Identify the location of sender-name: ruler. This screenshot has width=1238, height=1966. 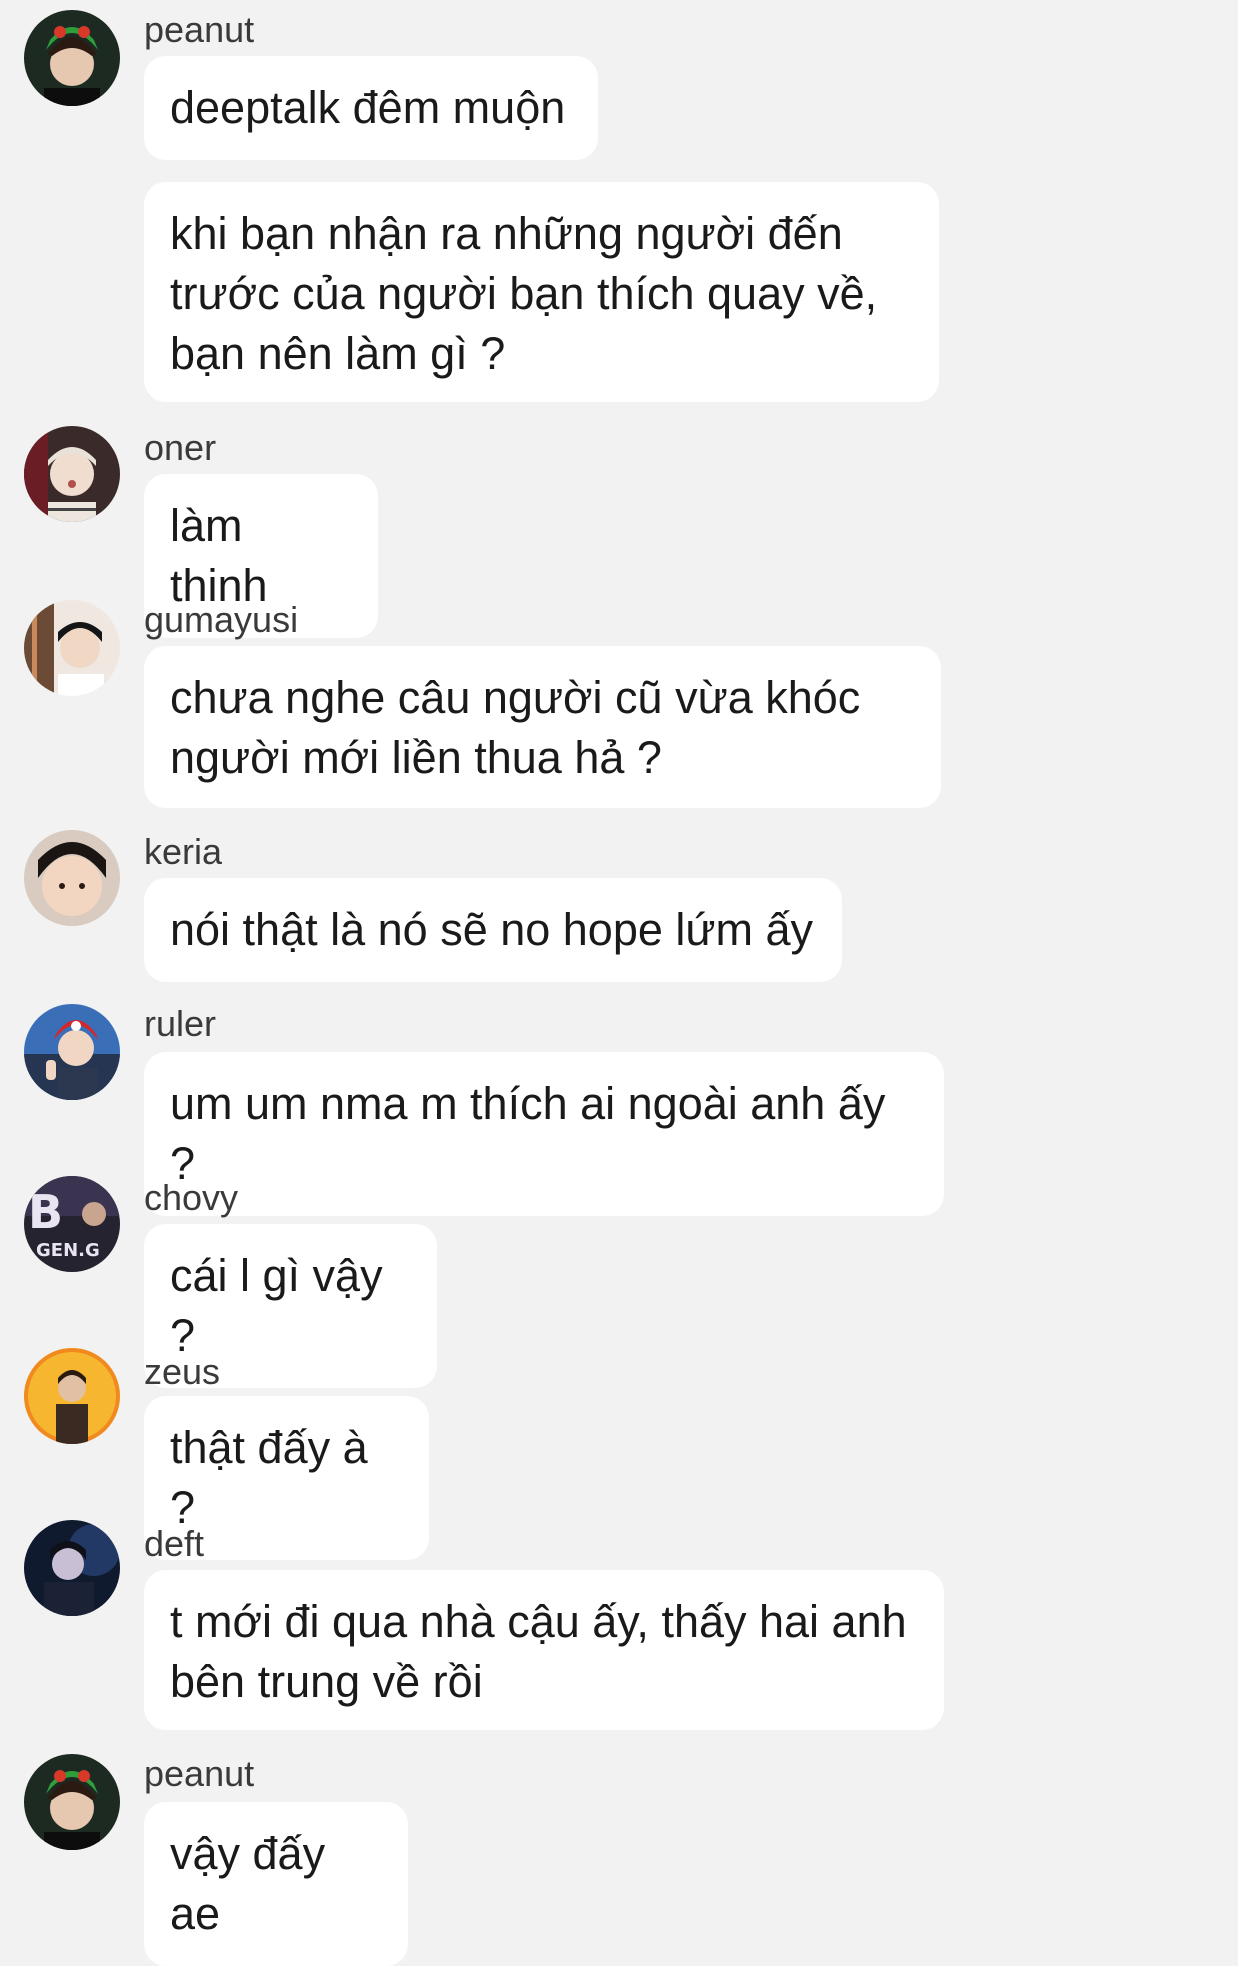
(180, 1023).